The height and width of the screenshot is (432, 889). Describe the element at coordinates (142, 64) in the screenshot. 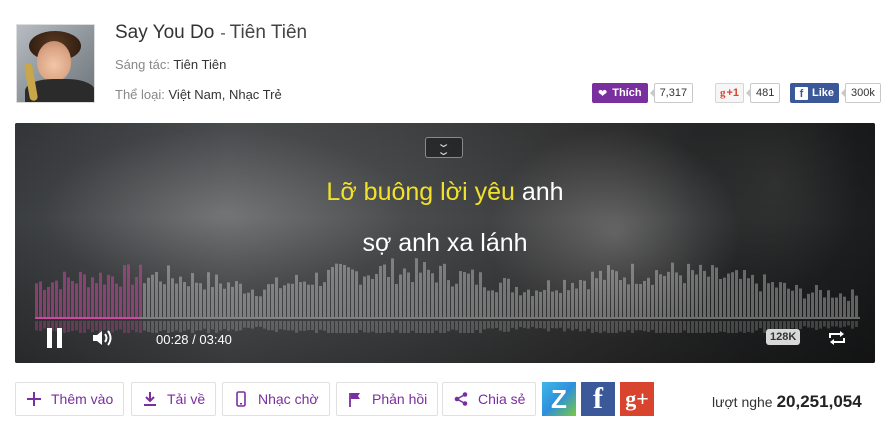

I see `composer-label: Sáng tác:` at that location.